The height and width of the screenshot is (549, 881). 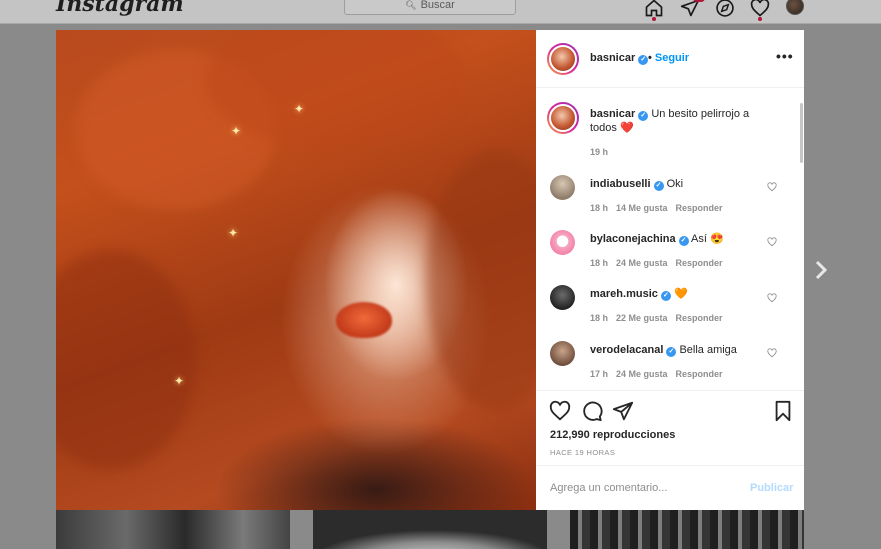 What do you see at coordinates (690, 9) in the screenshot?
I see `direct-icon` at bounding box center [690, 9].